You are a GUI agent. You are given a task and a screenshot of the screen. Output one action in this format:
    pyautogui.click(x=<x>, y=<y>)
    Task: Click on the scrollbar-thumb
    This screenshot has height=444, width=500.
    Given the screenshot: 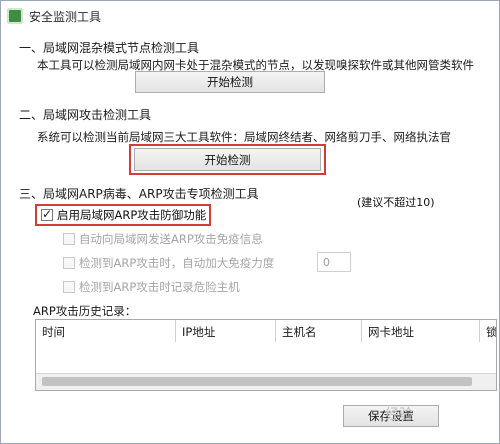 What is the action you would take?
    pyautogui.click(x=257, y=381)
    